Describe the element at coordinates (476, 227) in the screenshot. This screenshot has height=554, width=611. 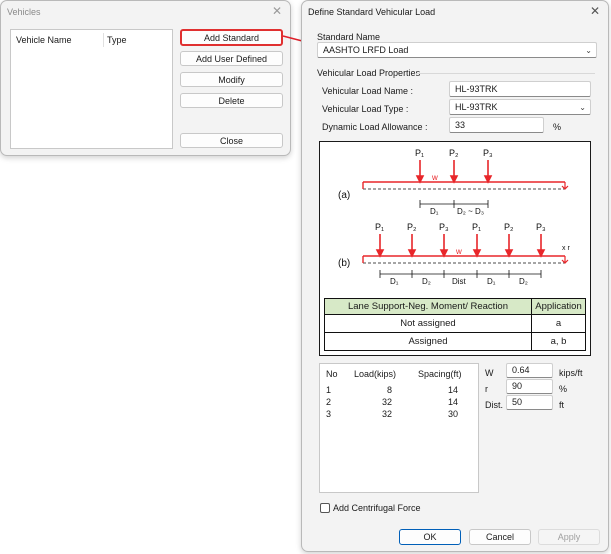
I see `p1-b2: P₁` at that location.